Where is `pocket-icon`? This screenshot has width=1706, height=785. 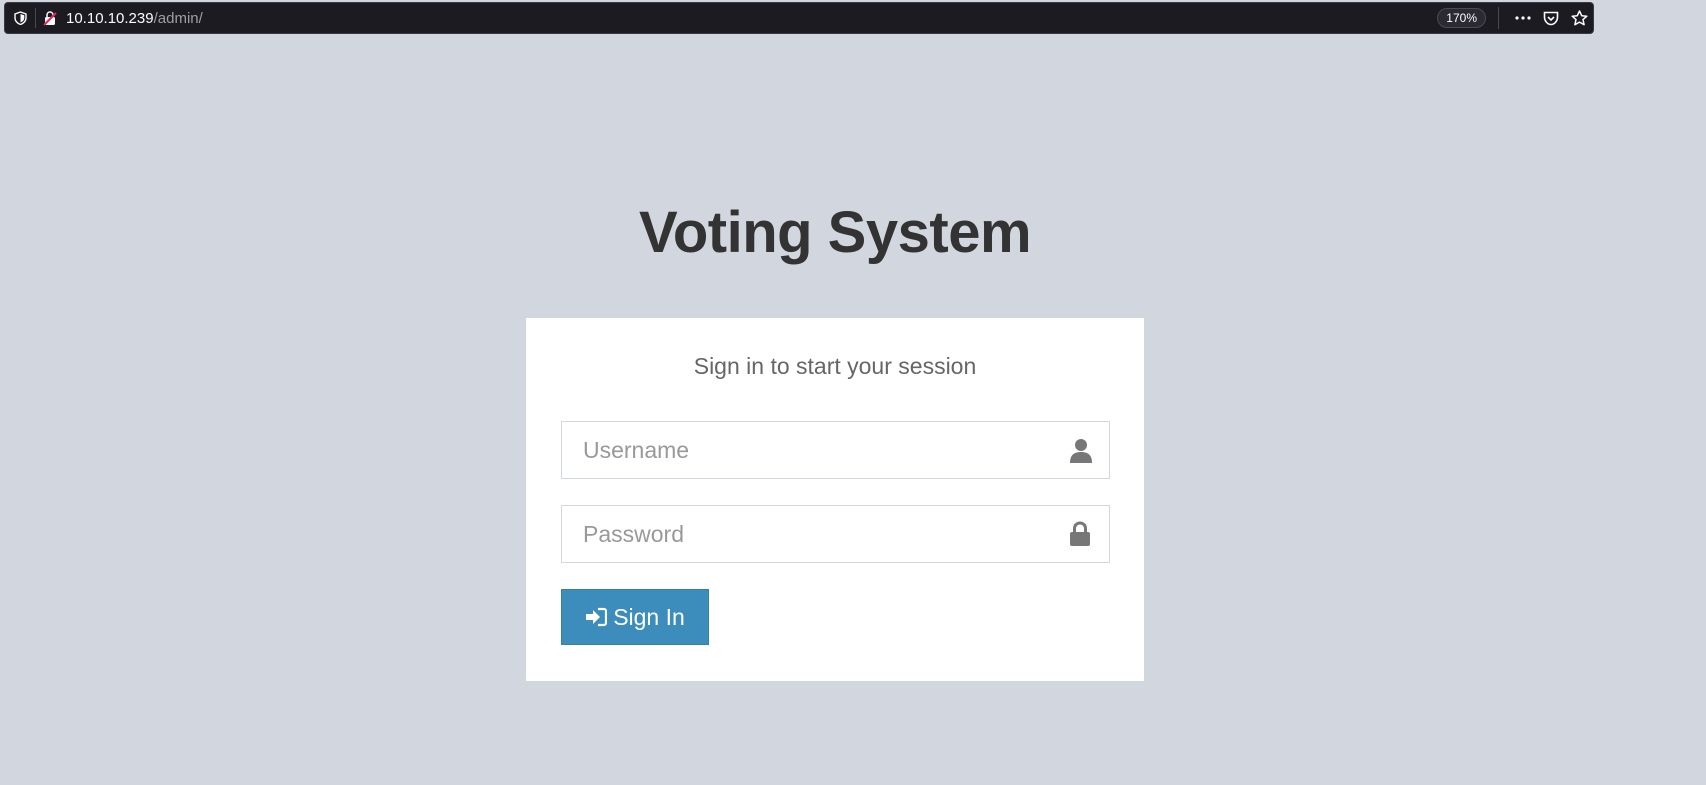
pocket-icon is located at coordinates (1551, 18).